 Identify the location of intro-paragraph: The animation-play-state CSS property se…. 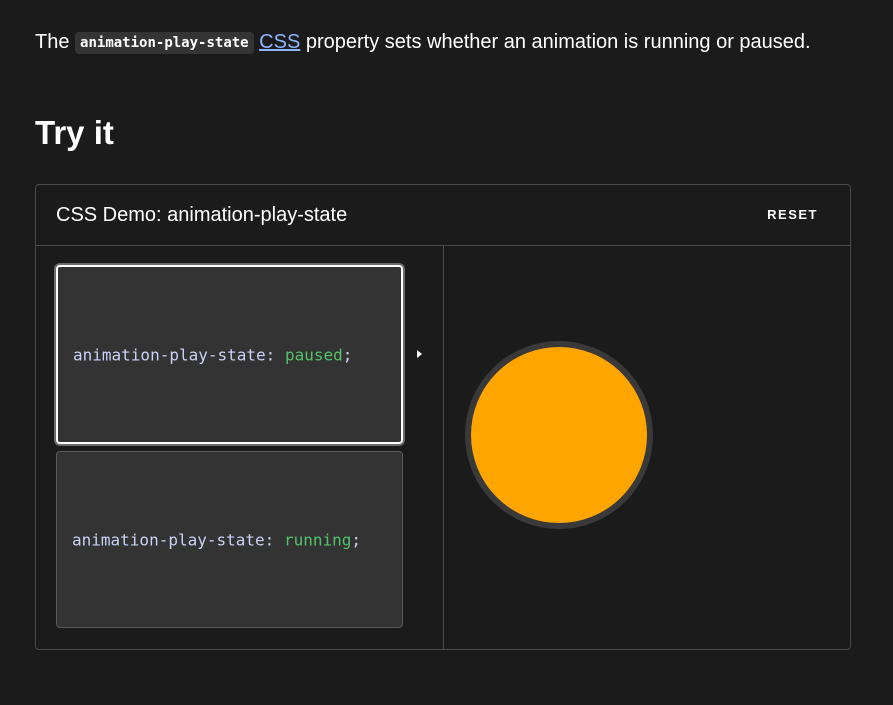
(435, 43).